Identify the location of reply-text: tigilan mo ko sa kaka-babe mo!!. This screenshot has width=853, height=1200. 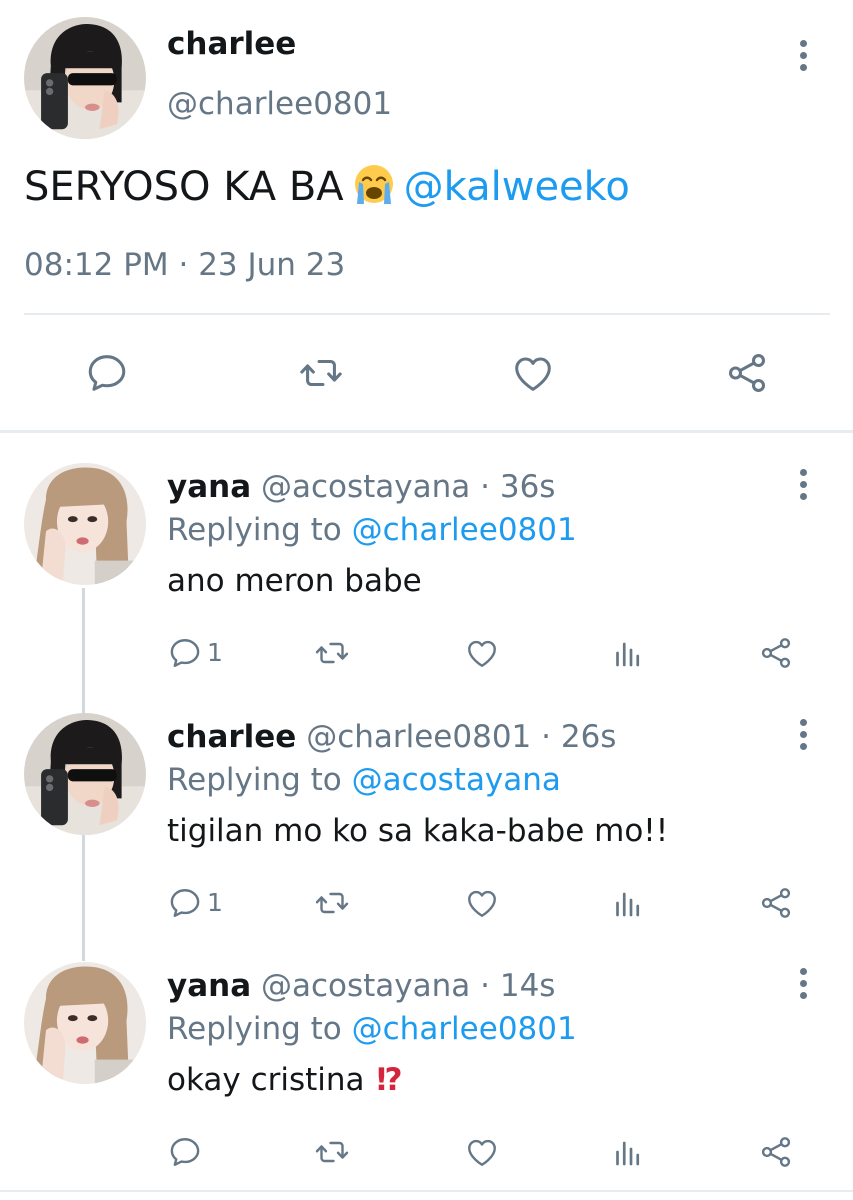
(418, 831).